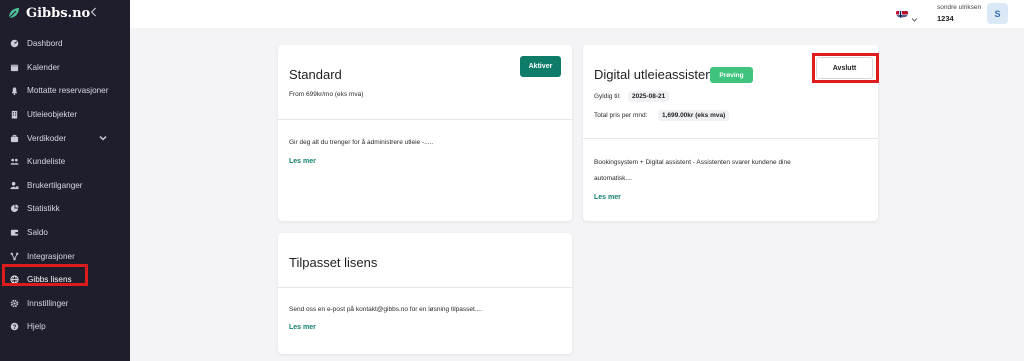  I want to click on sidebar-item-integrasjoner: Integrasjoner, so click(65, 256).